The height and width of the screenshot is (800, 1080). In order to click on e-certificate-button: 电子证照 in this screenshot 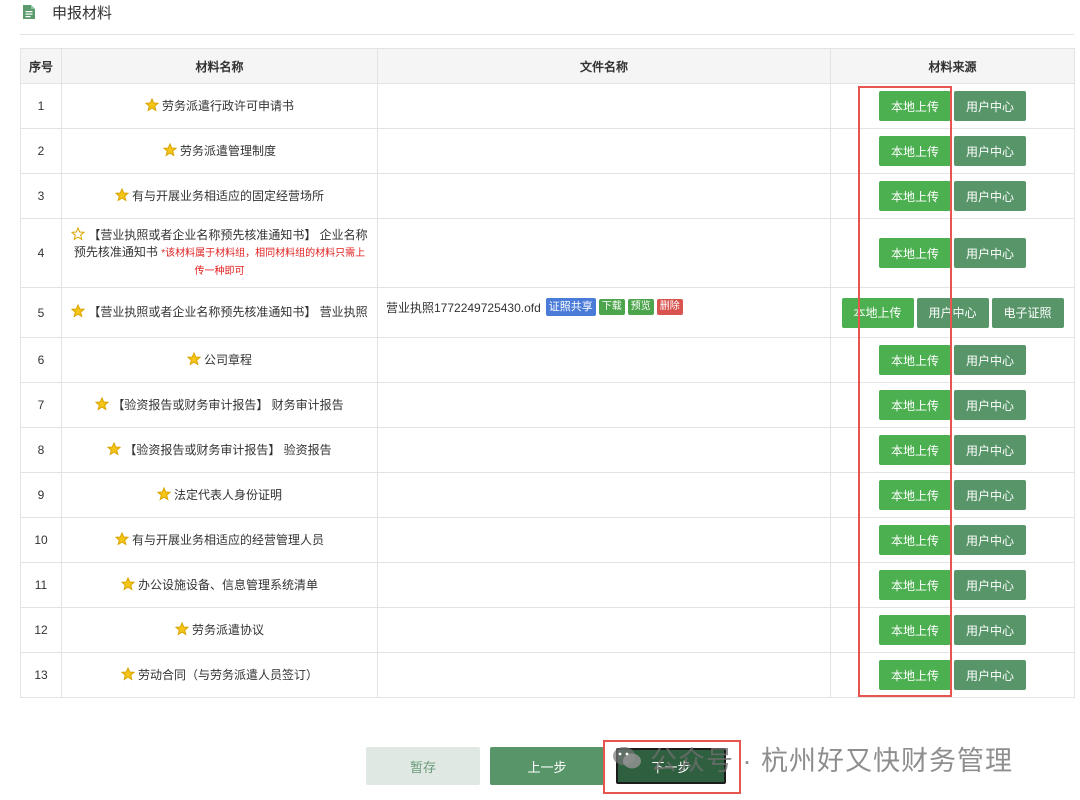, I will do `click(1027, 312)`.